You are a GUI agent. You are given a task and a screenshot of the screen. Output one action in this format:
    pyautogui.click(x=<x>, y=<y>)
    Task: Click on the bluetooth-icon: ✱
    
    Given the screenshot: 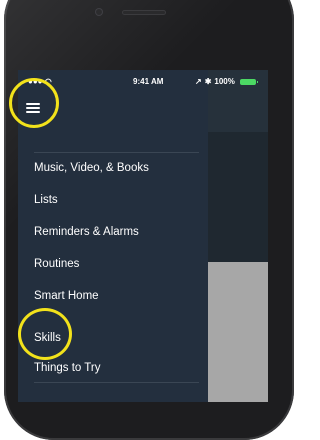 What is the action you would take?
    pyautogui.click(x=208, y=81)
    